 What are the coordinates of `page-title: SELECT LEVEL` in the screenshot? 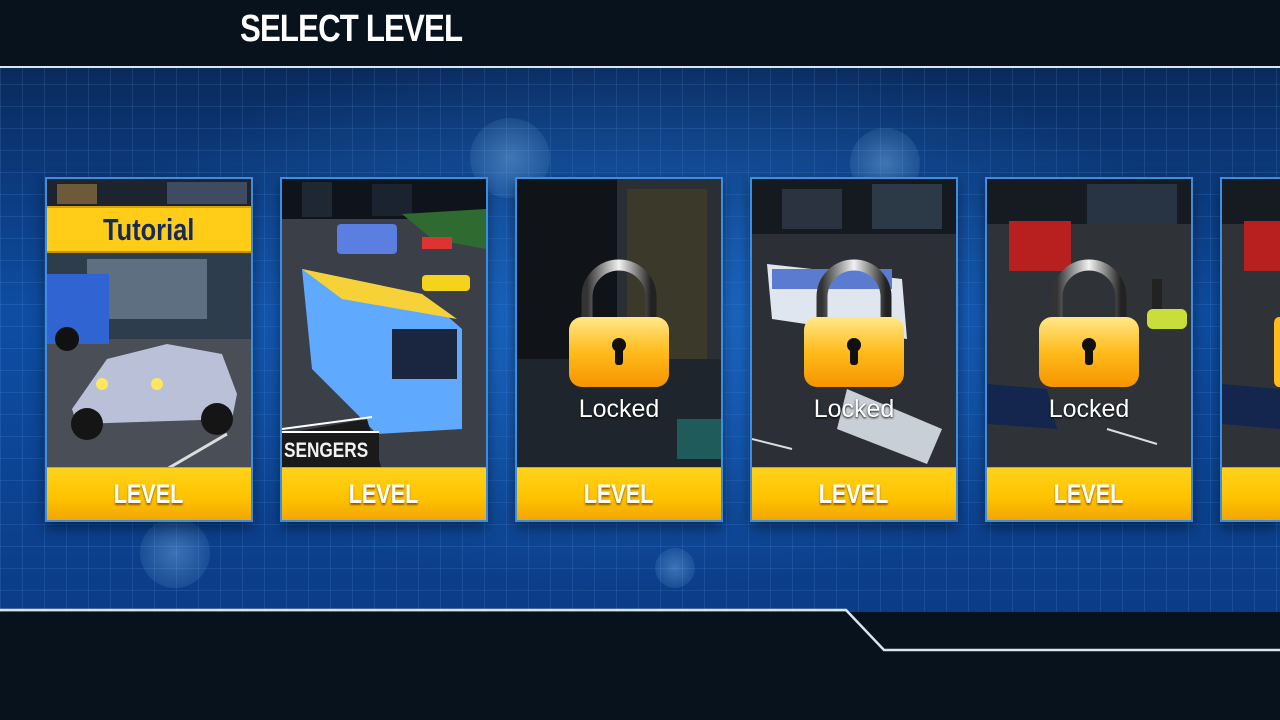 It's located at (351, 29).